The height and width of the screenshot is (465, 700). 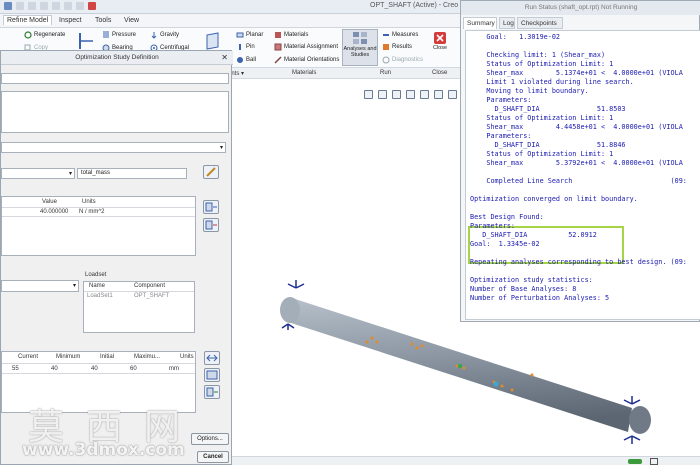 I want to click on dialog-close-icon: ✕, so click(x=224, y=57).